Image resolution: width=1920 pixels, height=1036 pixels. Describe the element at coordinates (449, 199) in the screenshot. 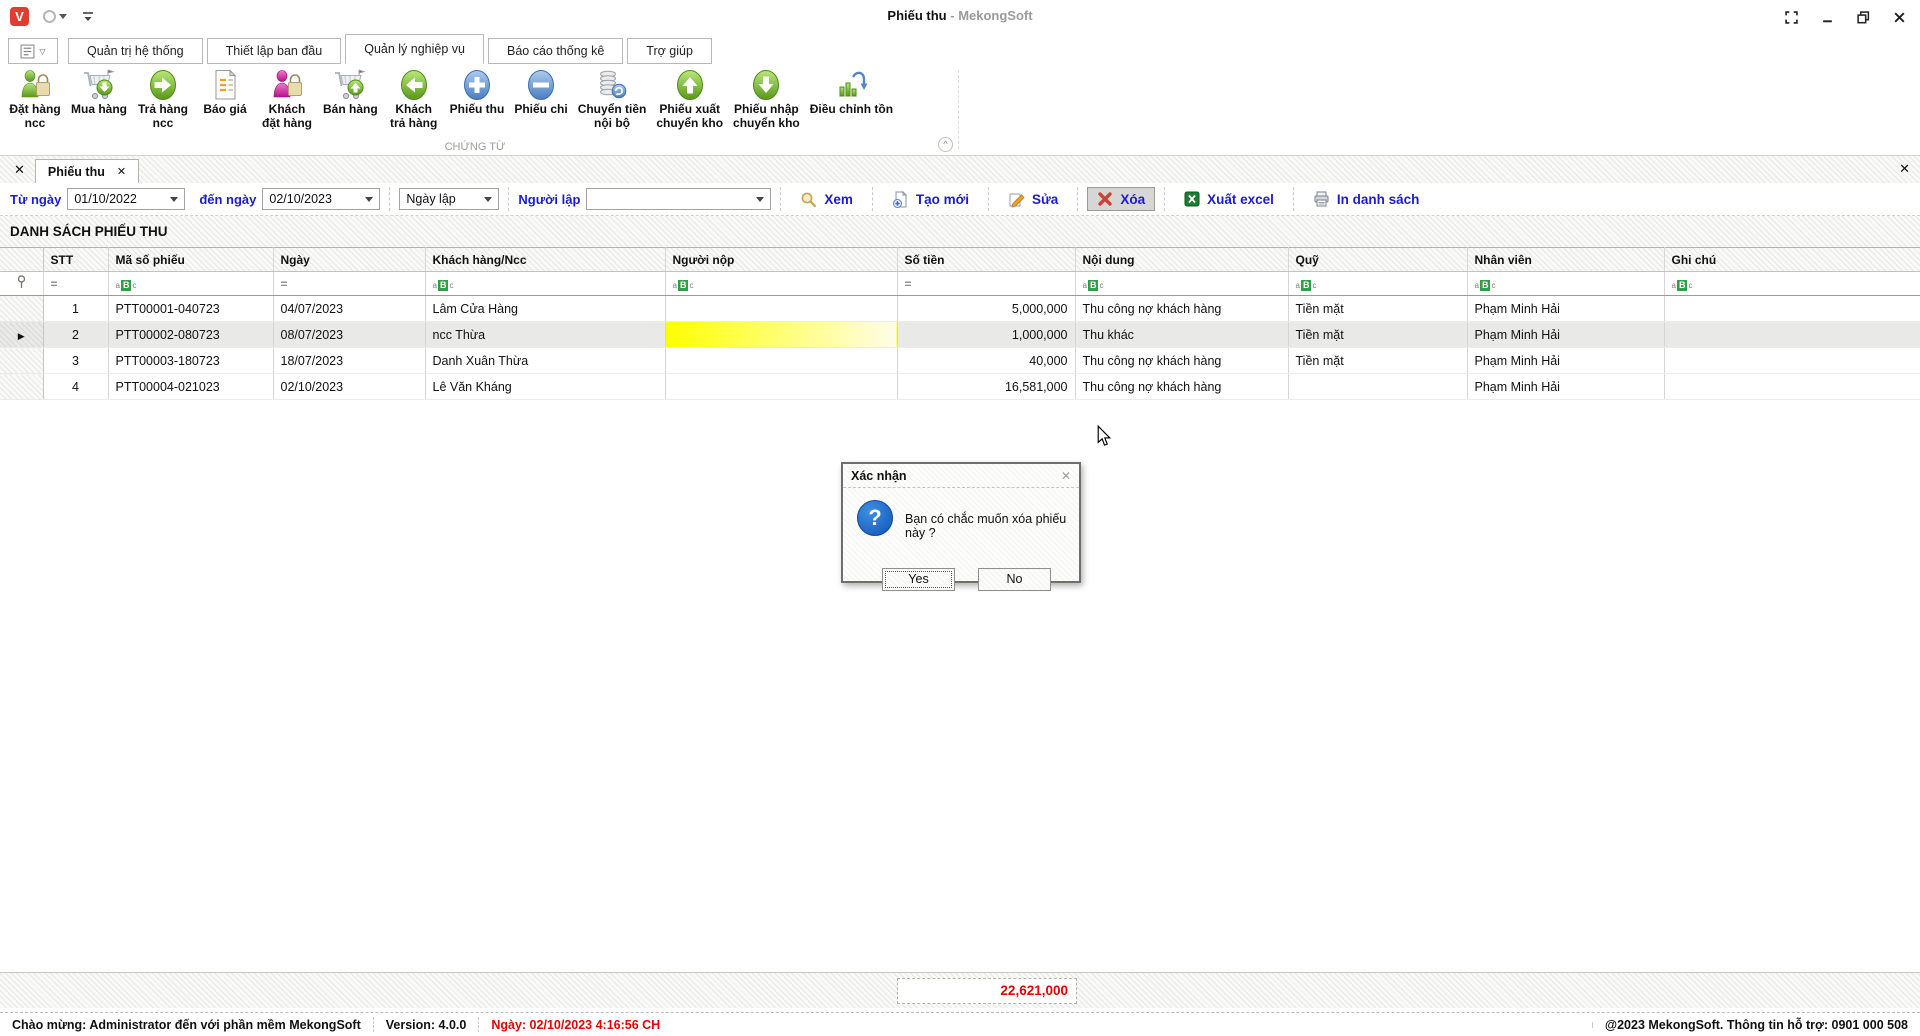

I see `date-type-select: Ngày lập` at that location.